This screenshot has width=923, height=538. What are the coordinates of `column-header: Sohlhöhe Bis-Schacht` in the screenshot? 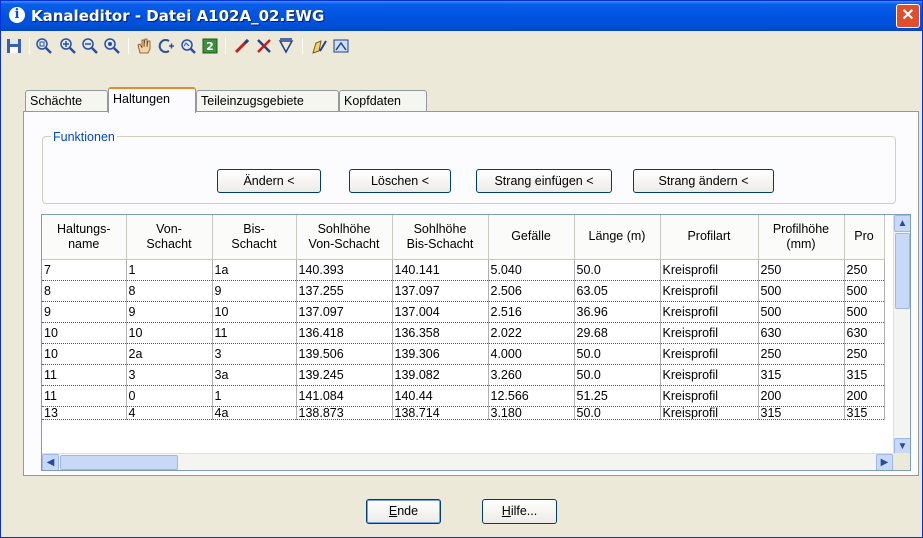 It's located at (440, 237).